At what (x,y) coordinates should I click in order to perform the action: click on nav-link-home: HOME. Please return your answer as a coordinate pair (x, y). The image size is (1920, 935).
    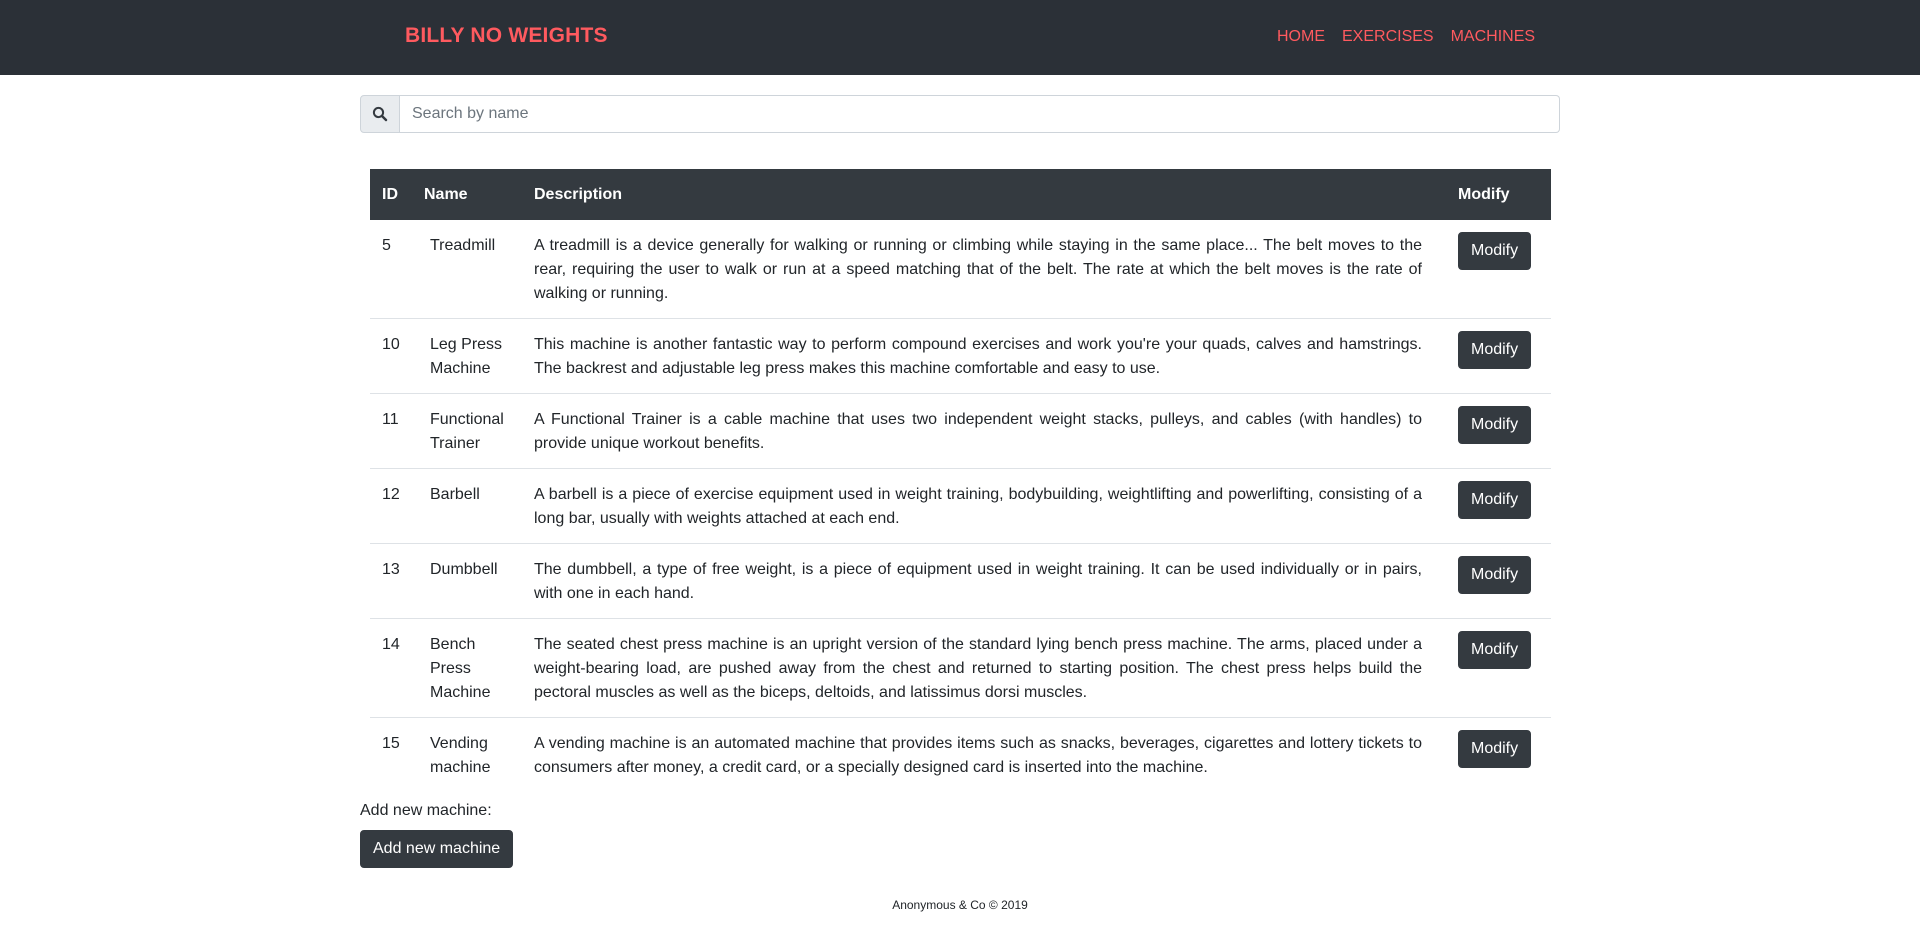
    Looking at the image, I should click on (1301, 37).